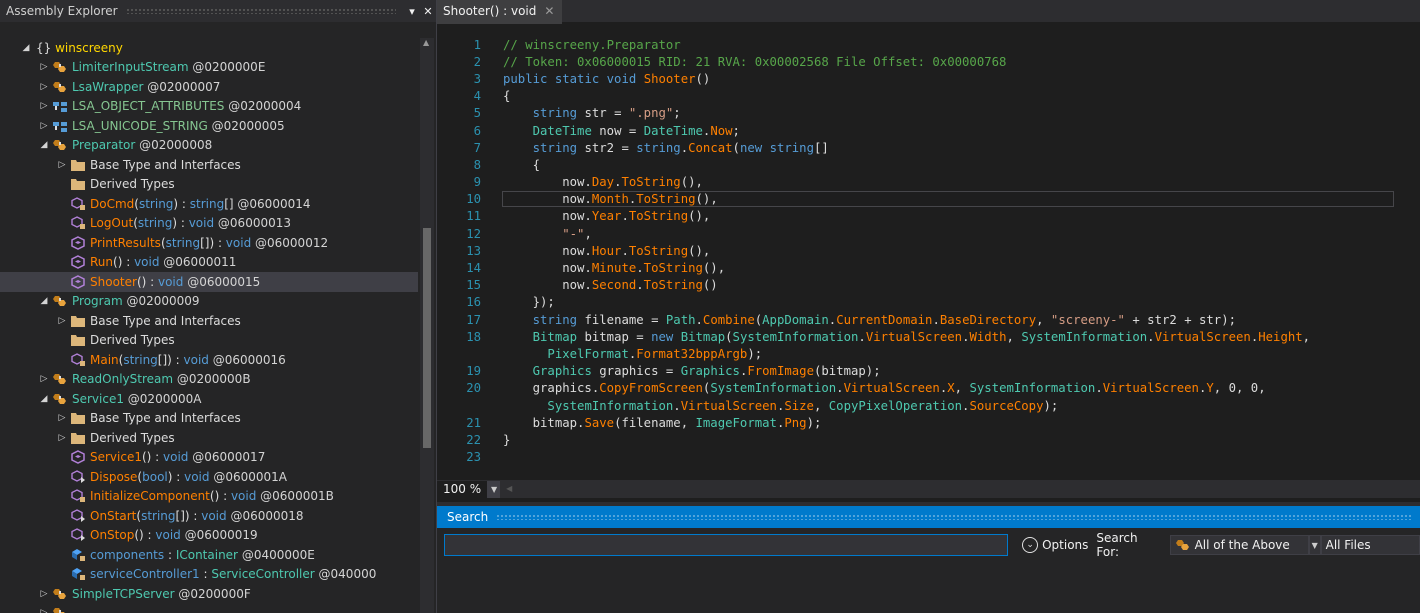 The width and height of the screenshot is (1420, 613). Describe the element at coordinates (500, 12) in the screenshot. I see `tab-shooter: Shooter() : void ✕` at that location.